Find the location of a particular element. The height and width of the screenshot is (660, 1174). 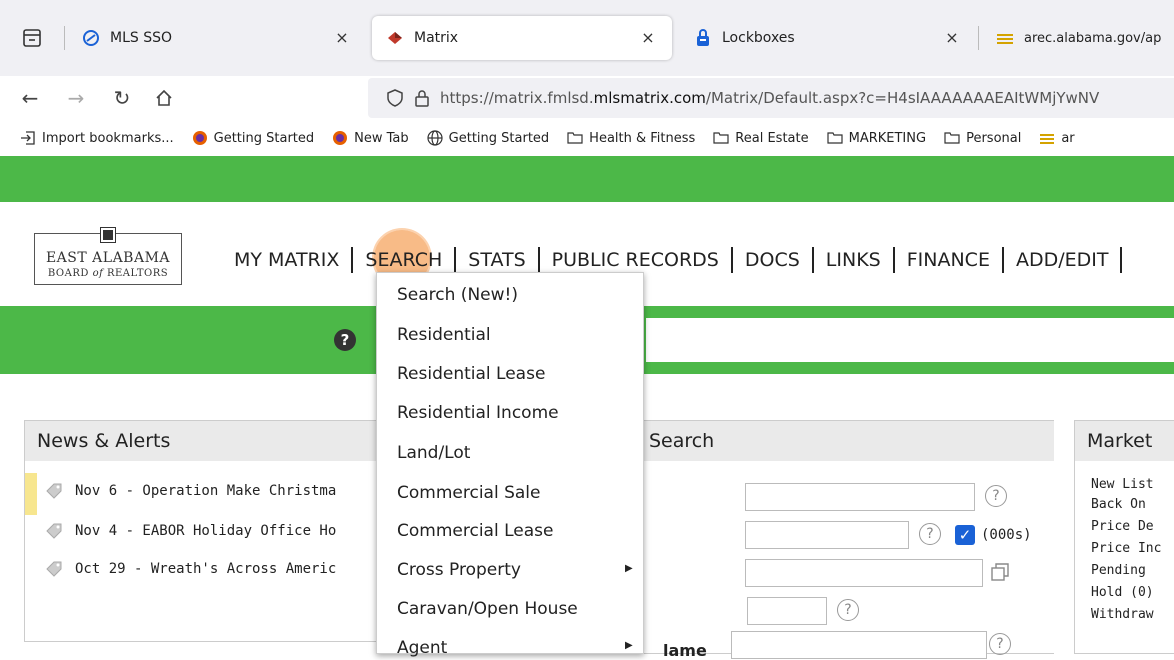

search-panel-title: s Search is located at coordinates (837, 441).